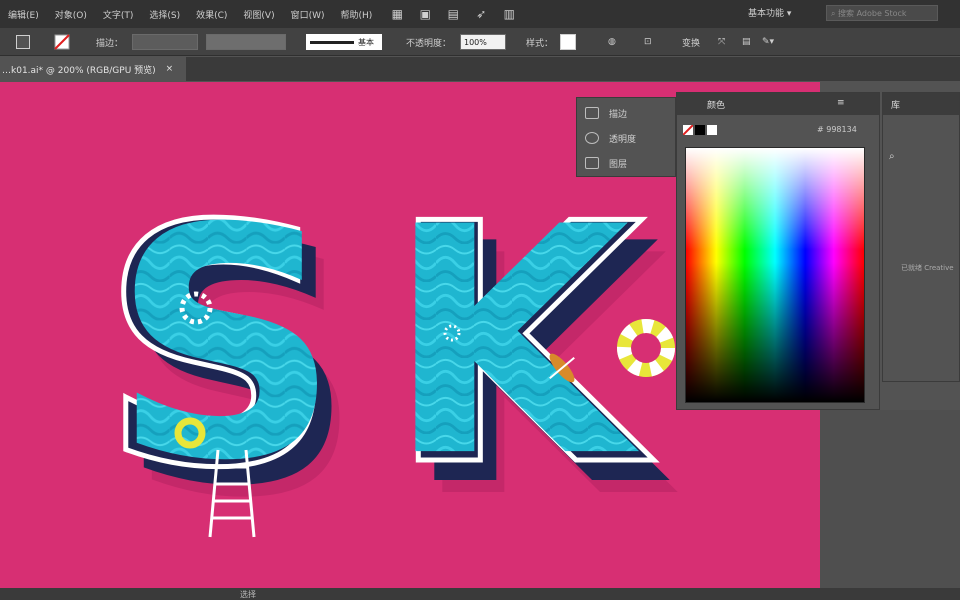  What do you see at coordinates (110, 43) in the screenshot?
I see `stroke-label: 描边：` at bounding box center [110, 43].